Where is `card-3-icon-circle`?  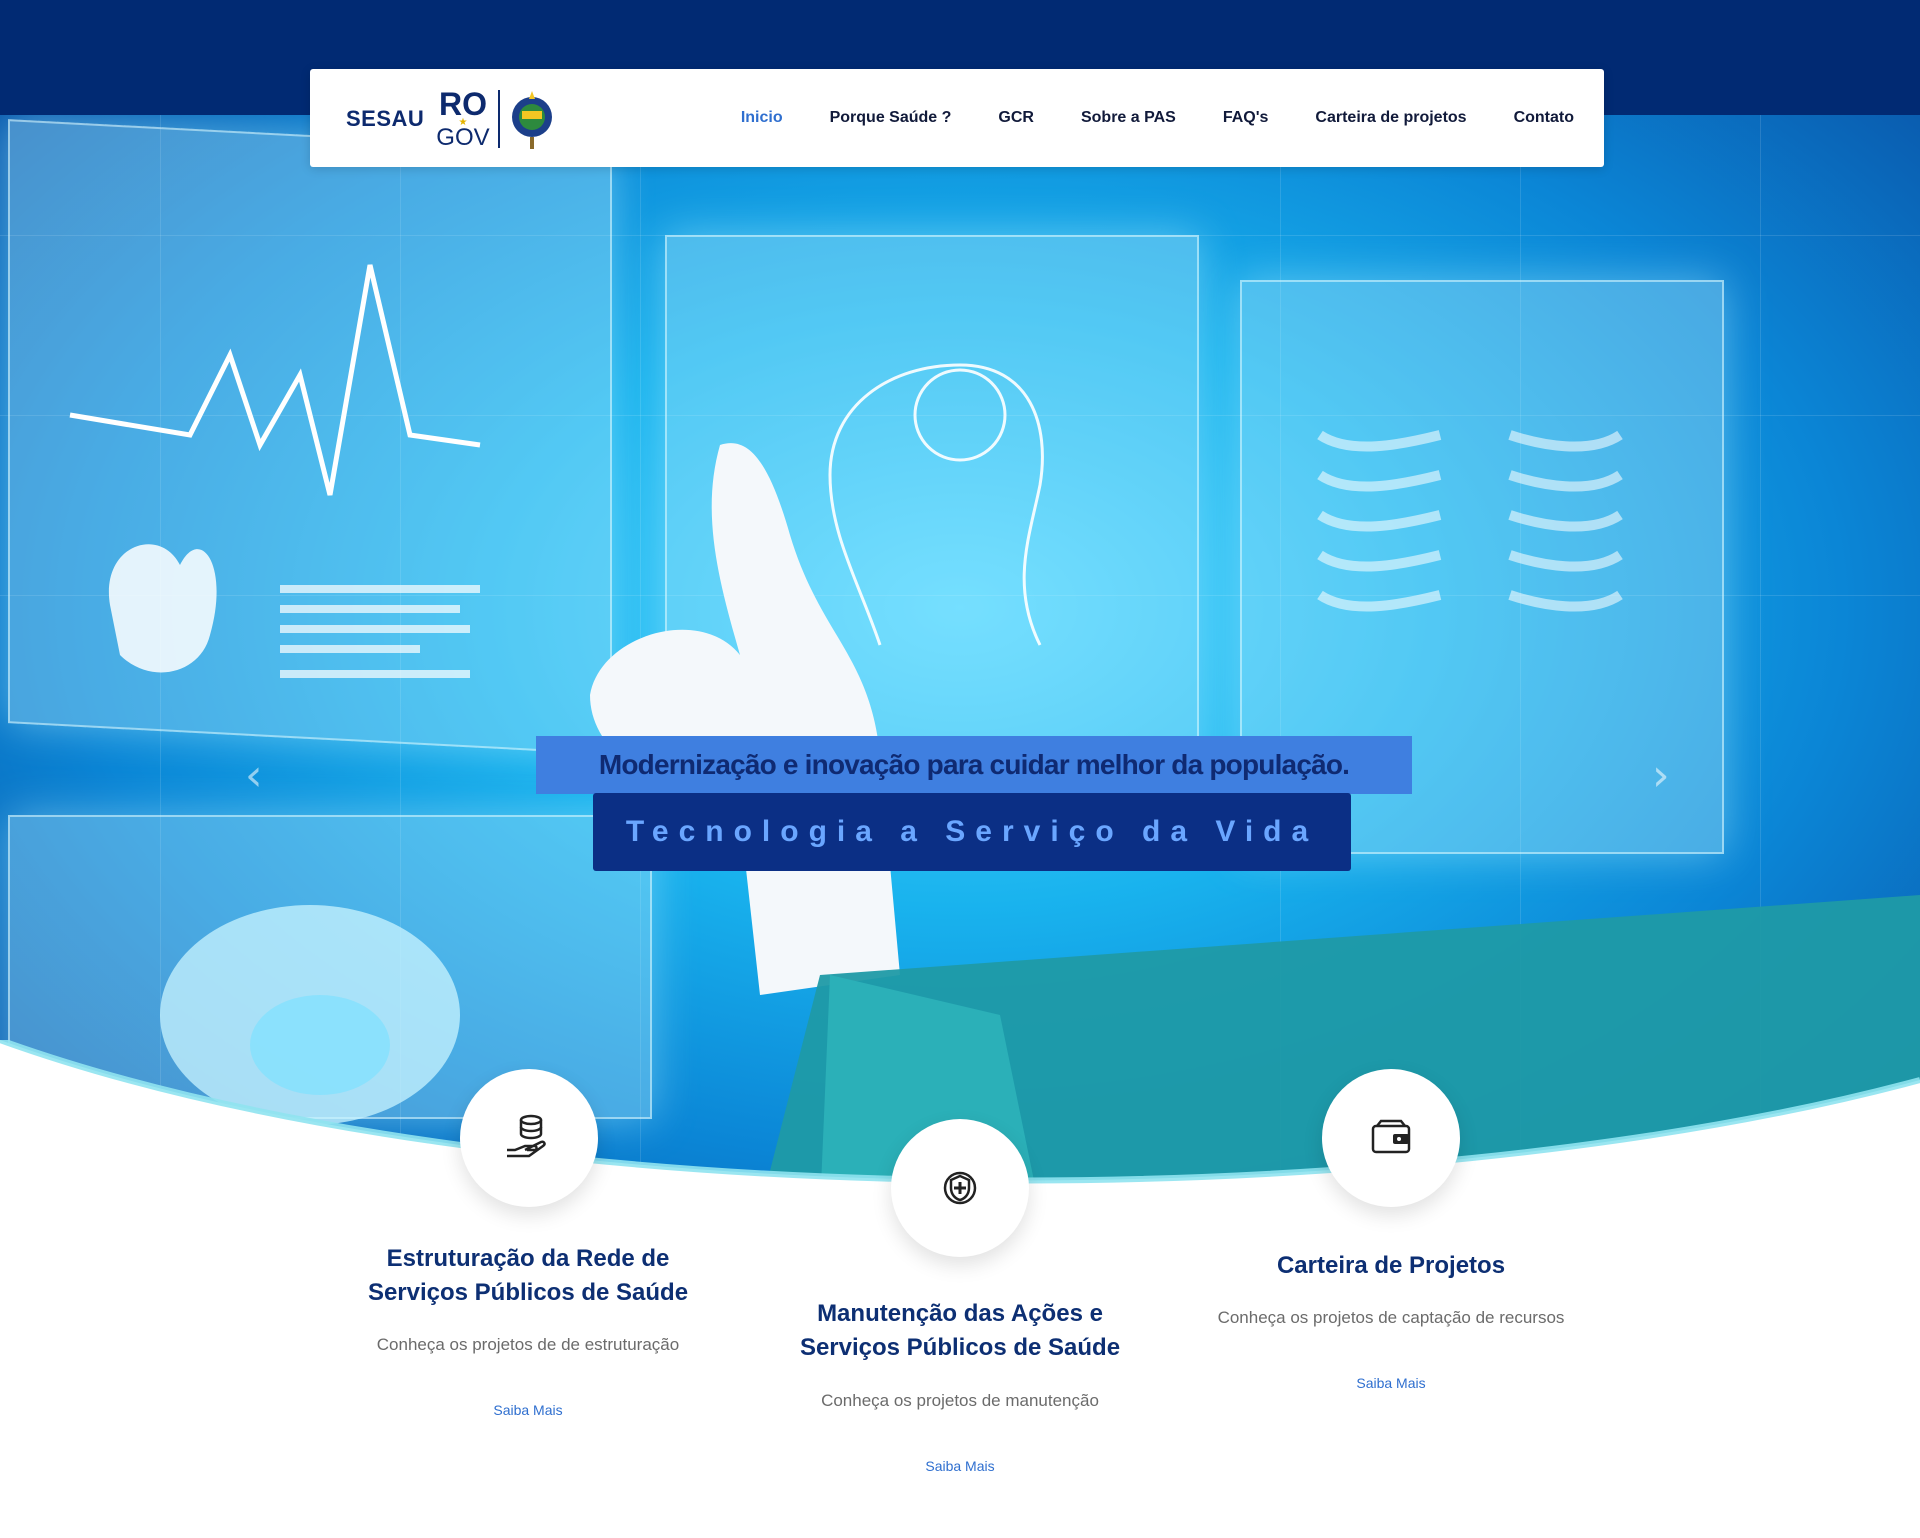 card-3-icon-circle is located at coordinates (1391, 1138).